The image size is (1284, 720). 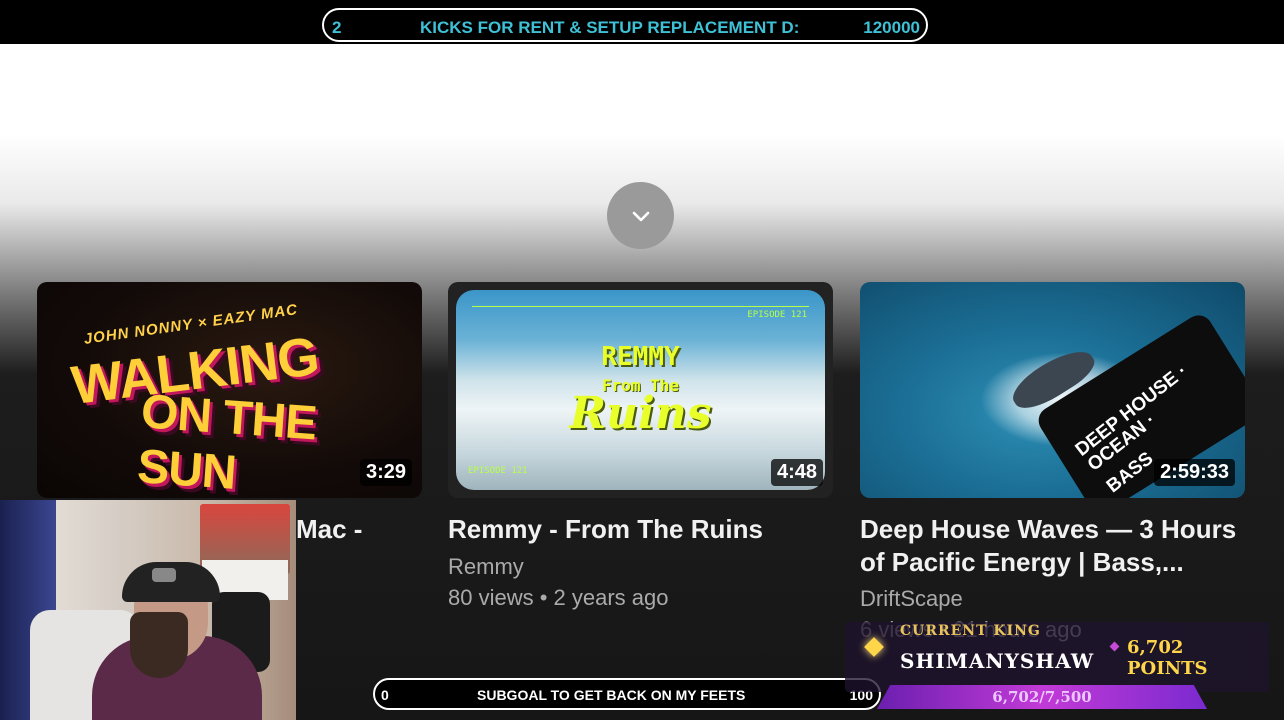 I want to click on top-goal-current: 2, so click(x=337, y=27).